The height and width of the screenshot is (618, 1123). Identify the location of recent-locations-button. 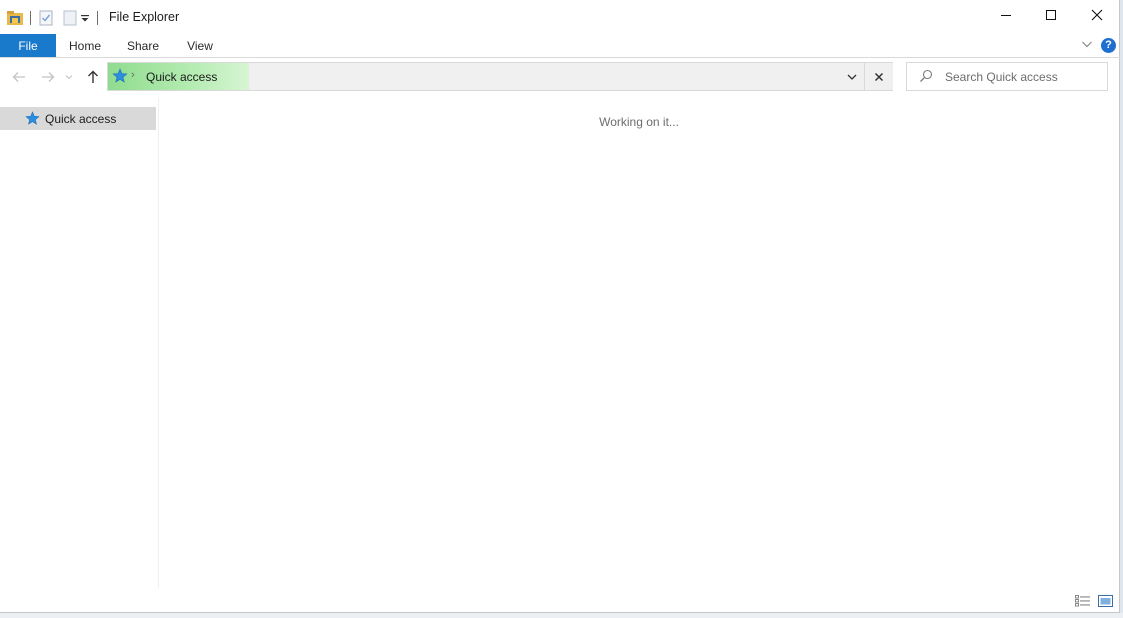
(69, 77).